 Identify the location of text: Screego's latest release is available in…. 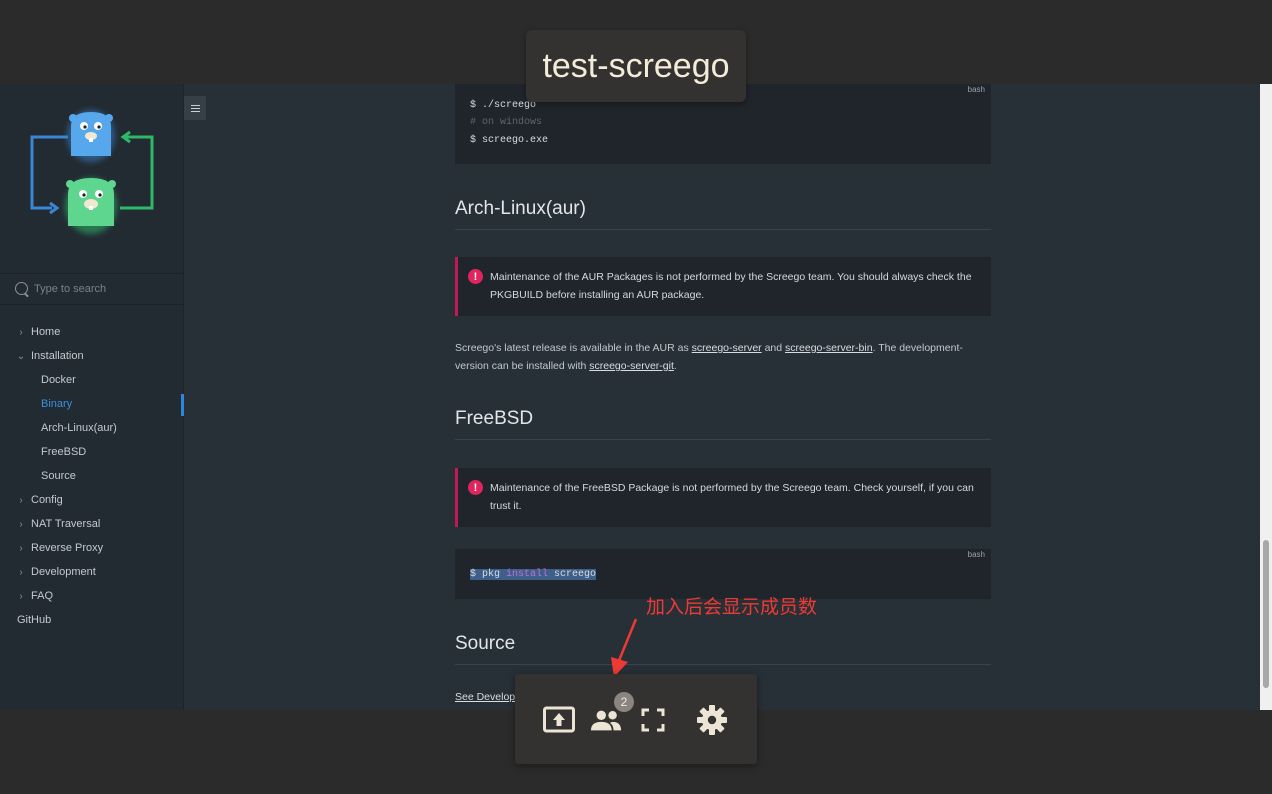
(573, 348).